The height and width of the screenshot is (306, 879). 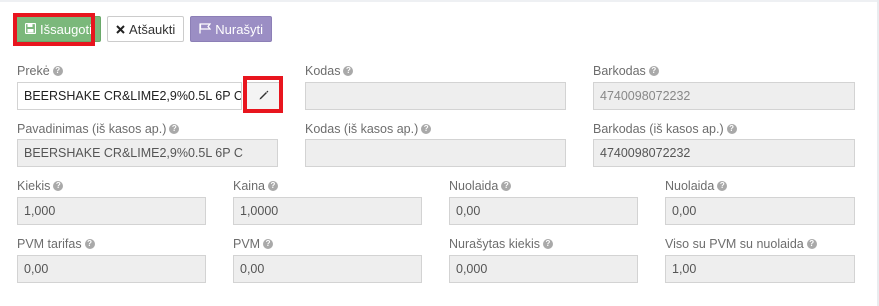 What do you see at coordinates (439, 1) in the screenshot?
I see `frame-top-border` at bounding box center [439, 1].